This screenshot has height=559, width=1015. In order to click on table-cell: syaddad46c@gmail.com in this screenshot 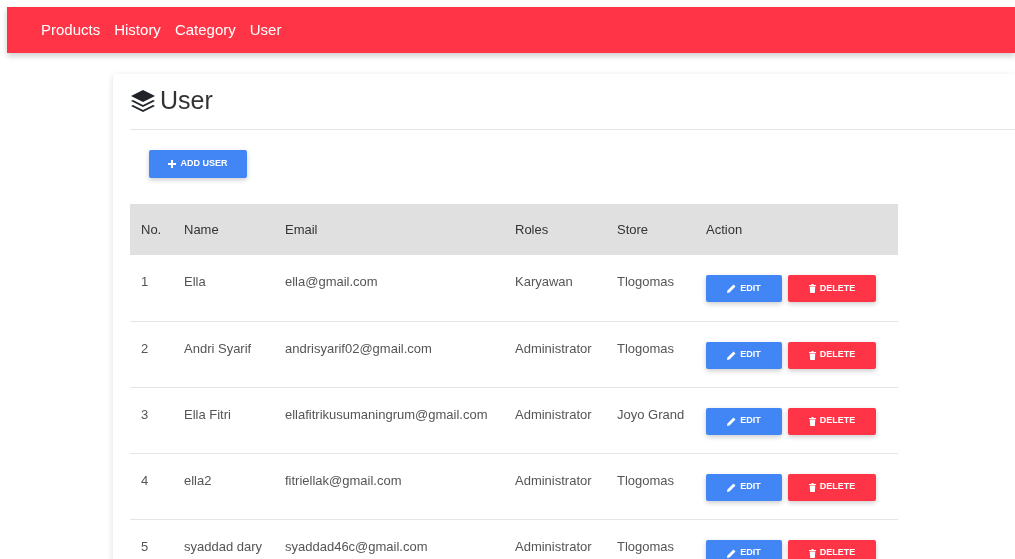, I will do `click(356, 546)`.